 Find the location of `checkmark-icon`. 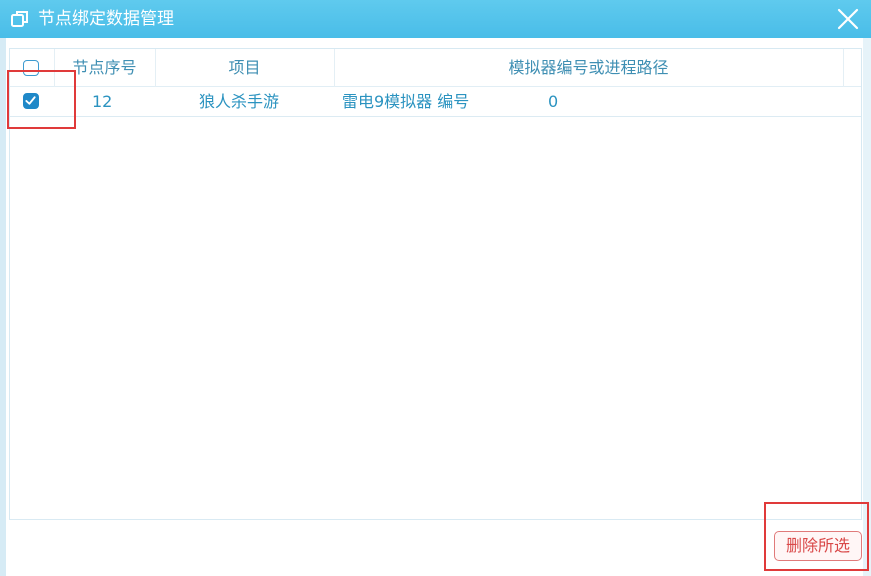

checkmark-icon is located at coordinates (30, 100).